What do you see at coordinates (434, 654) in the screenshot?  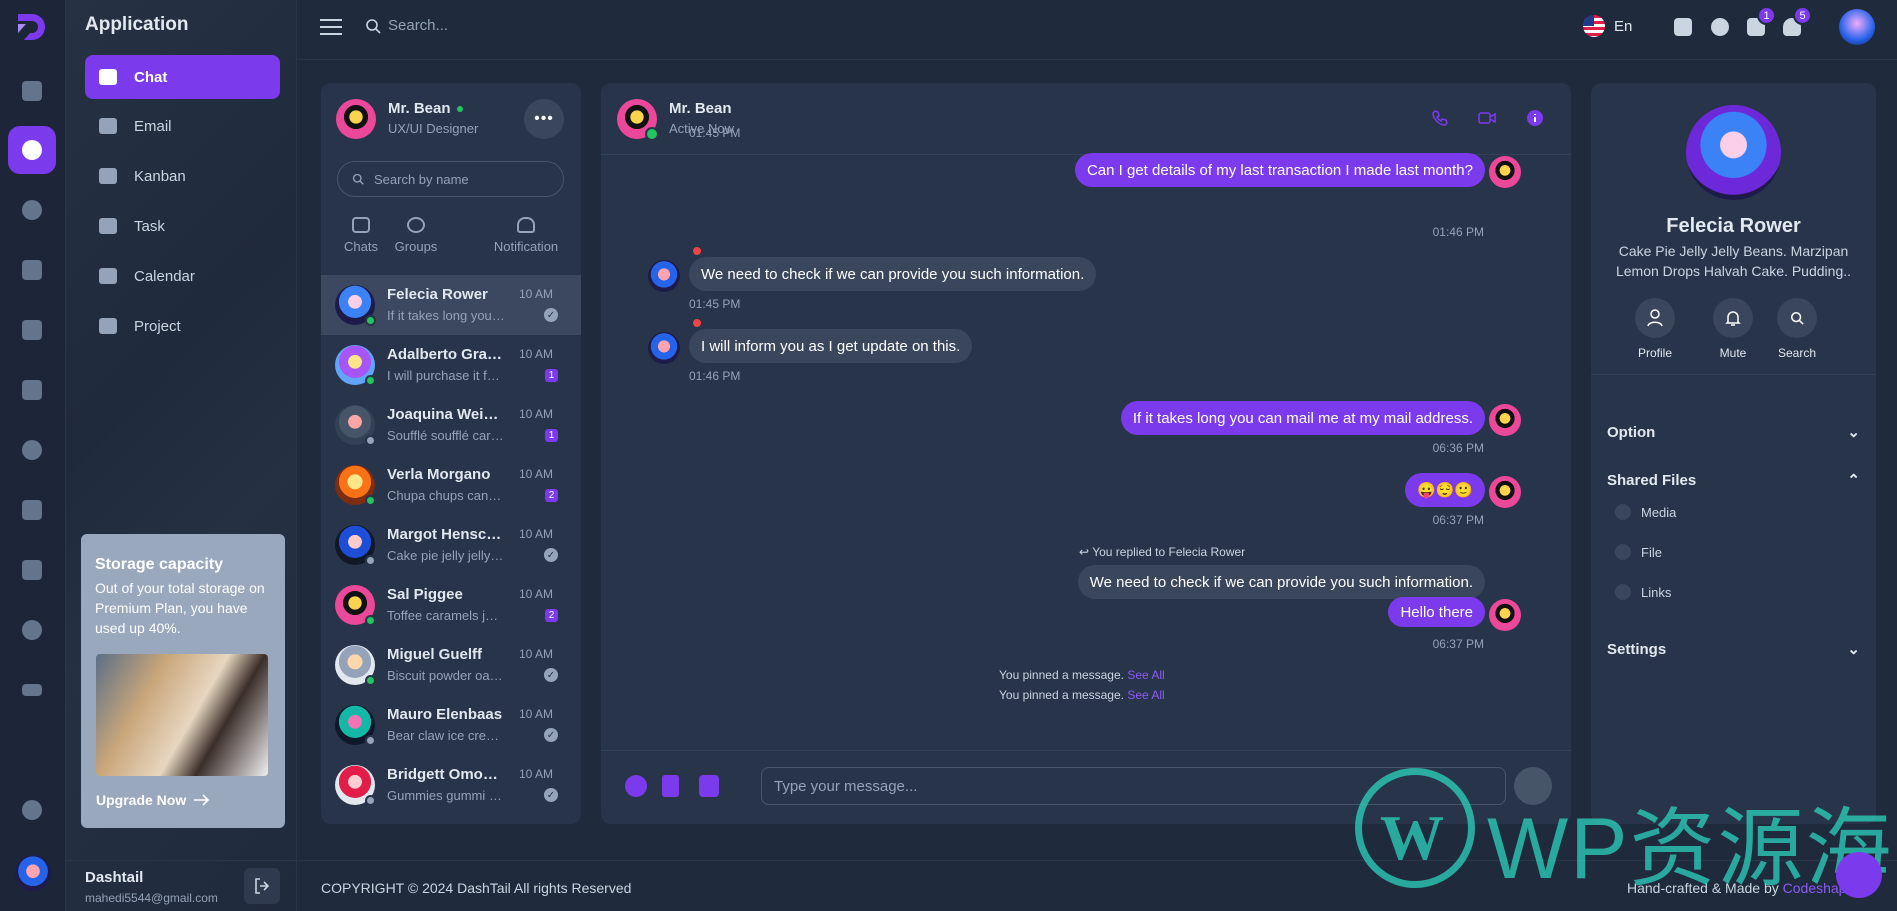 I see `contact-name: Miguel Guelff` at bounding box center [434, 654].